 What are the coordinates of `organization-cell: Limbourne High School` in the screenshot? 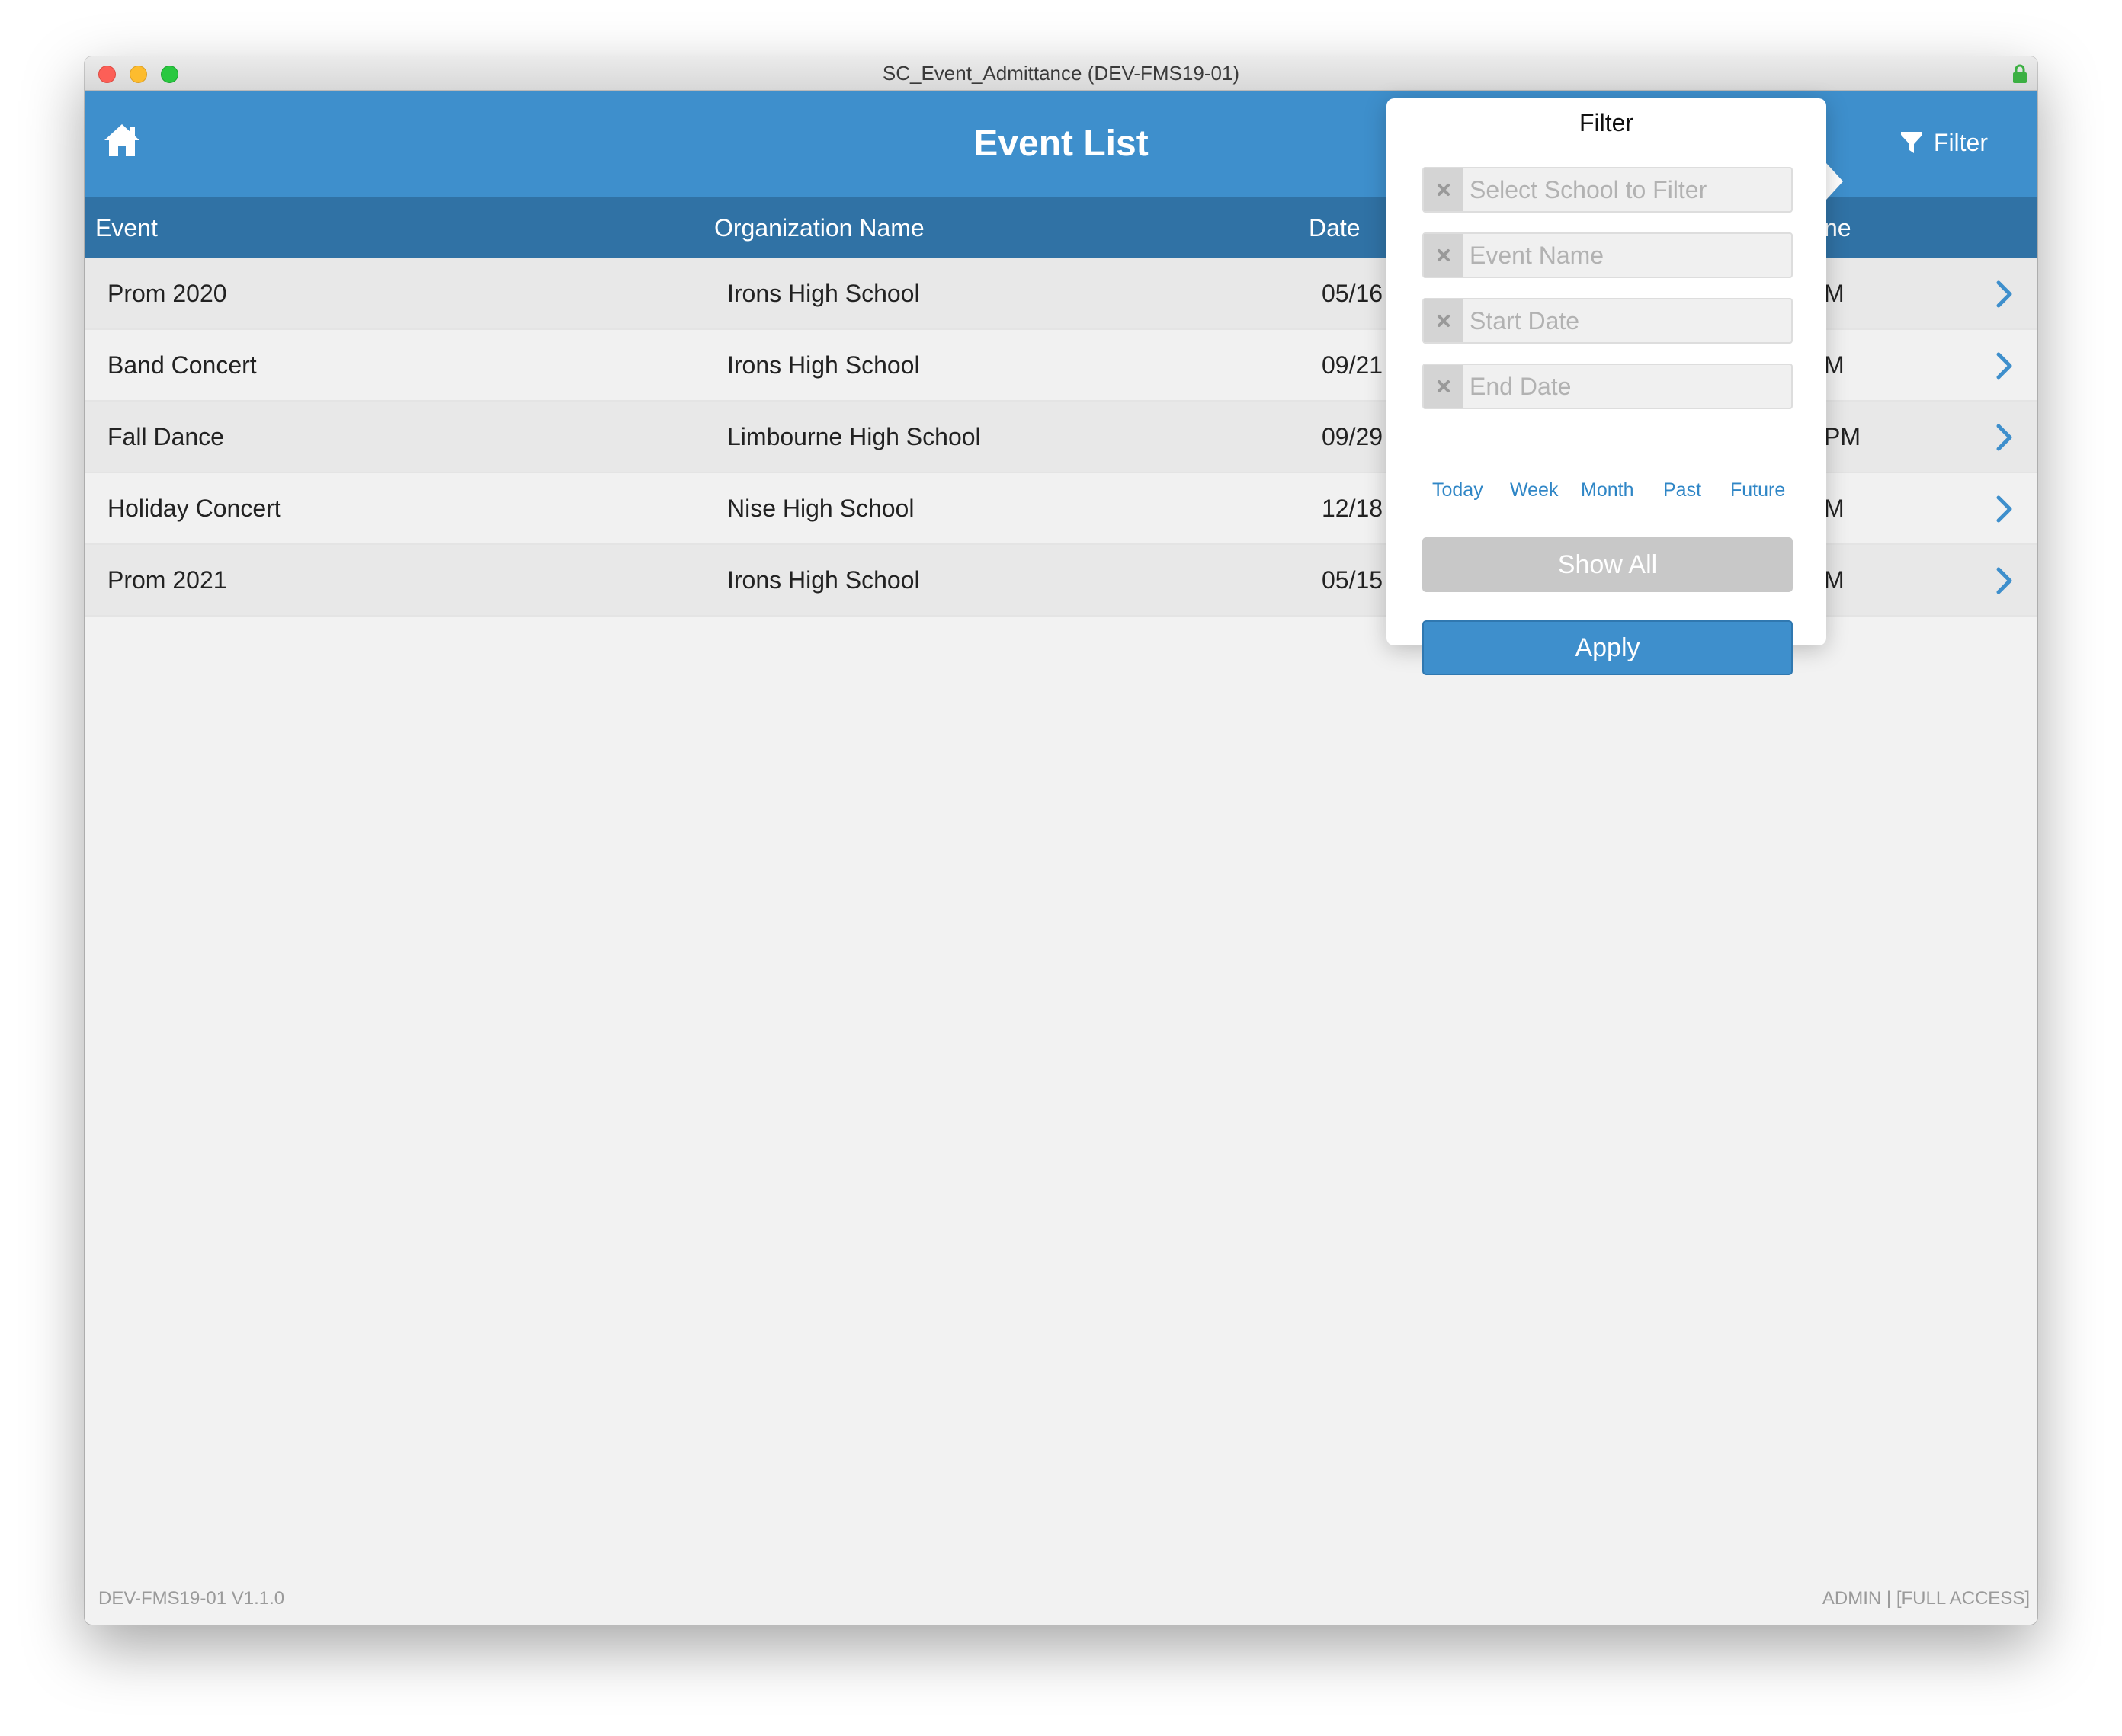 It's located at (854, 436).